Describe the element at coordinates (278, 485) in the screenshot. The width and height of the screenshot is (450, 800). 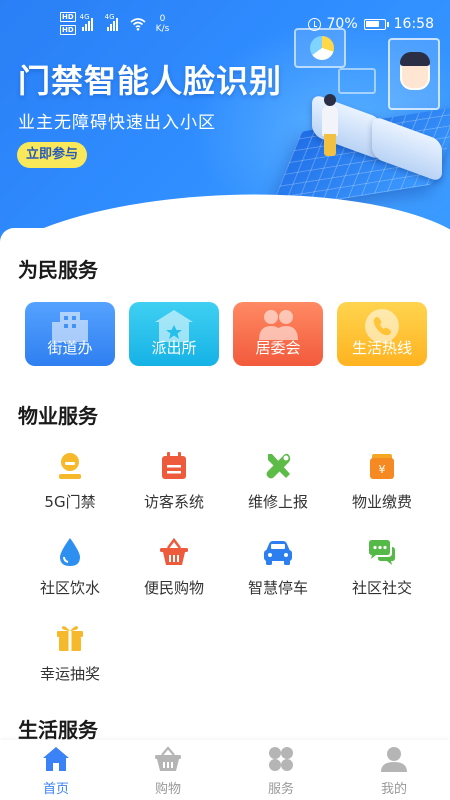
I see `grid-item-repair-report: 维修上报` at that location.